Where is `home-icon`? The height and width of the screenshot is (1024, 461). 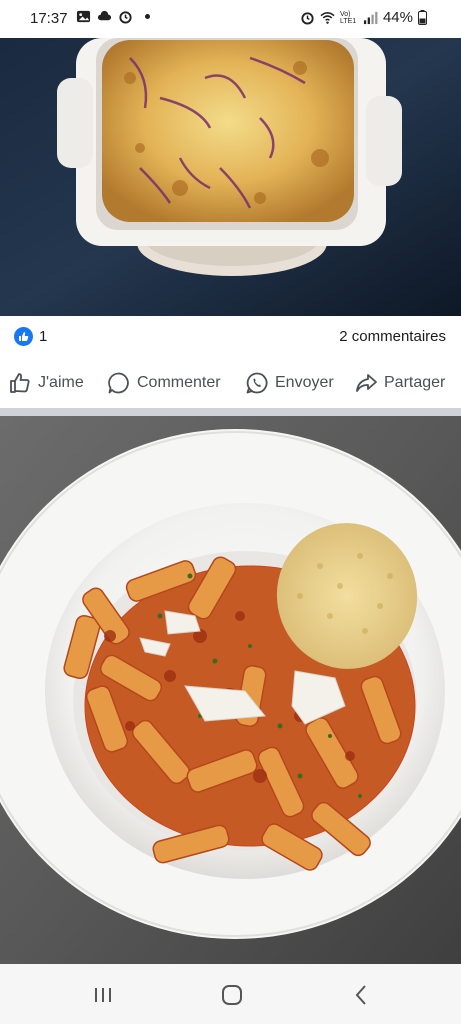
home-icon is located at coordinates (232, 995).